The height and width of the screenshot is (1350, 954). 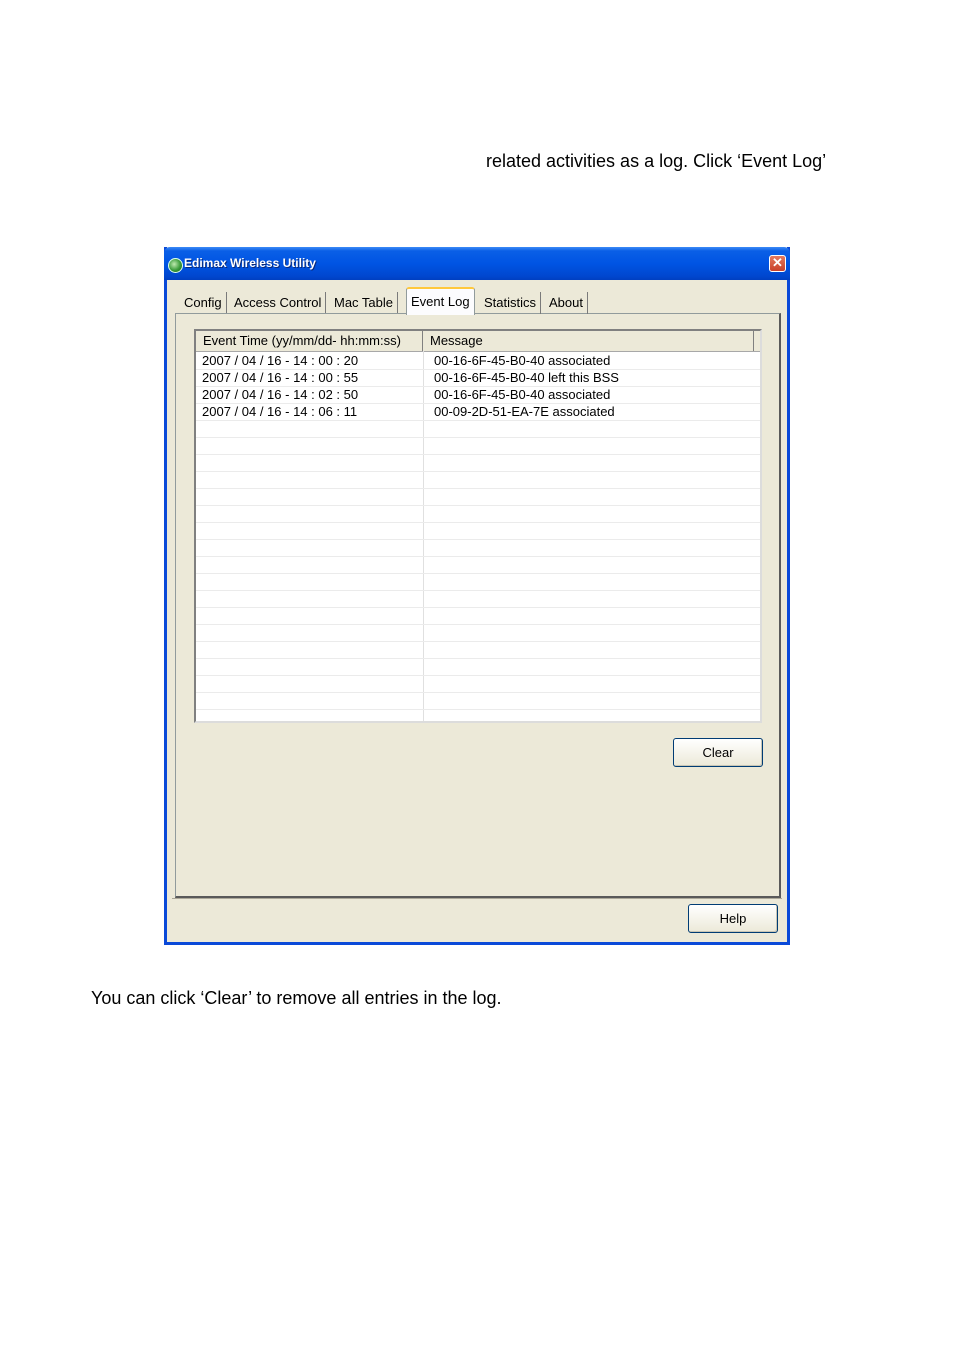 I want to click on title-bar: Edimax Wireless Utility ✕, so click(x=477, y=263).